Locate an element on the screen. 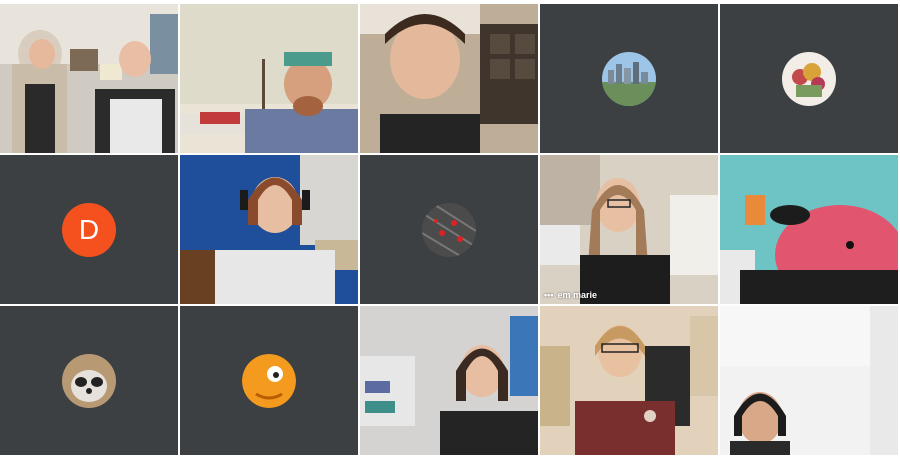 The height and width of the screenshot is (465, 900). participant-initial: D is located at coordinates (89, 229).